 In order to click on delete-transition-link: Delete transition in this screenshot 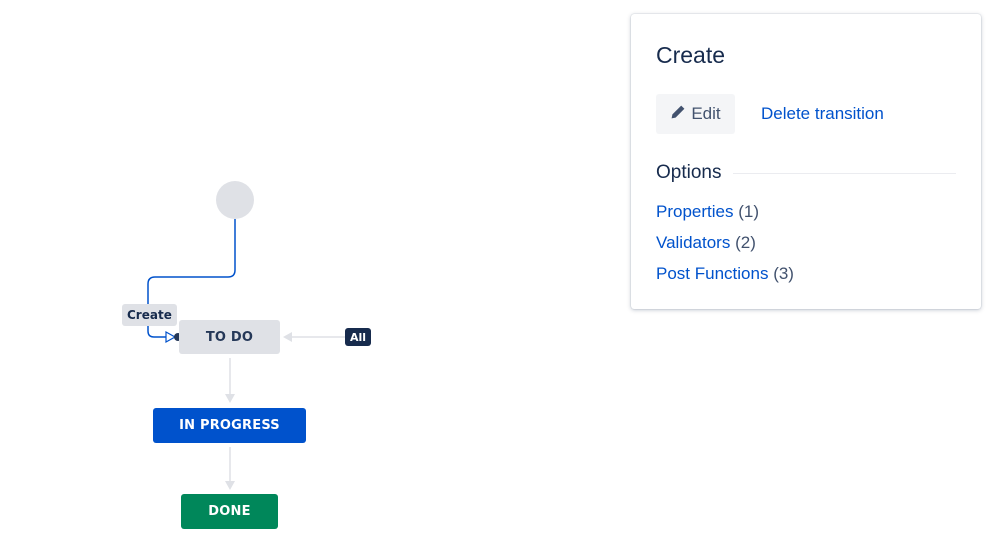, I will do `click(822, 114)`.